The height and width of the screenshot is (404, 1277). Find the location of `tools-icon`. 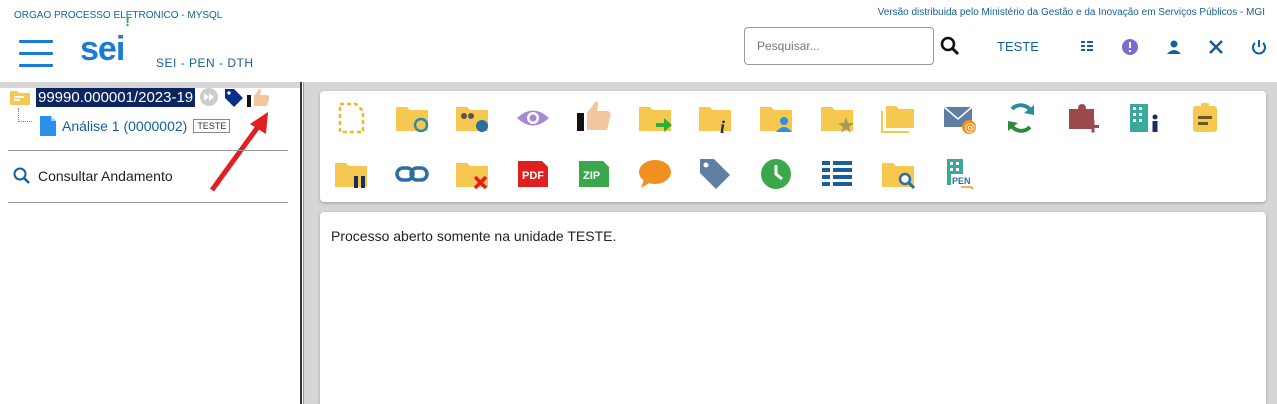

tools-icon is located at coordinates (1216, 47).